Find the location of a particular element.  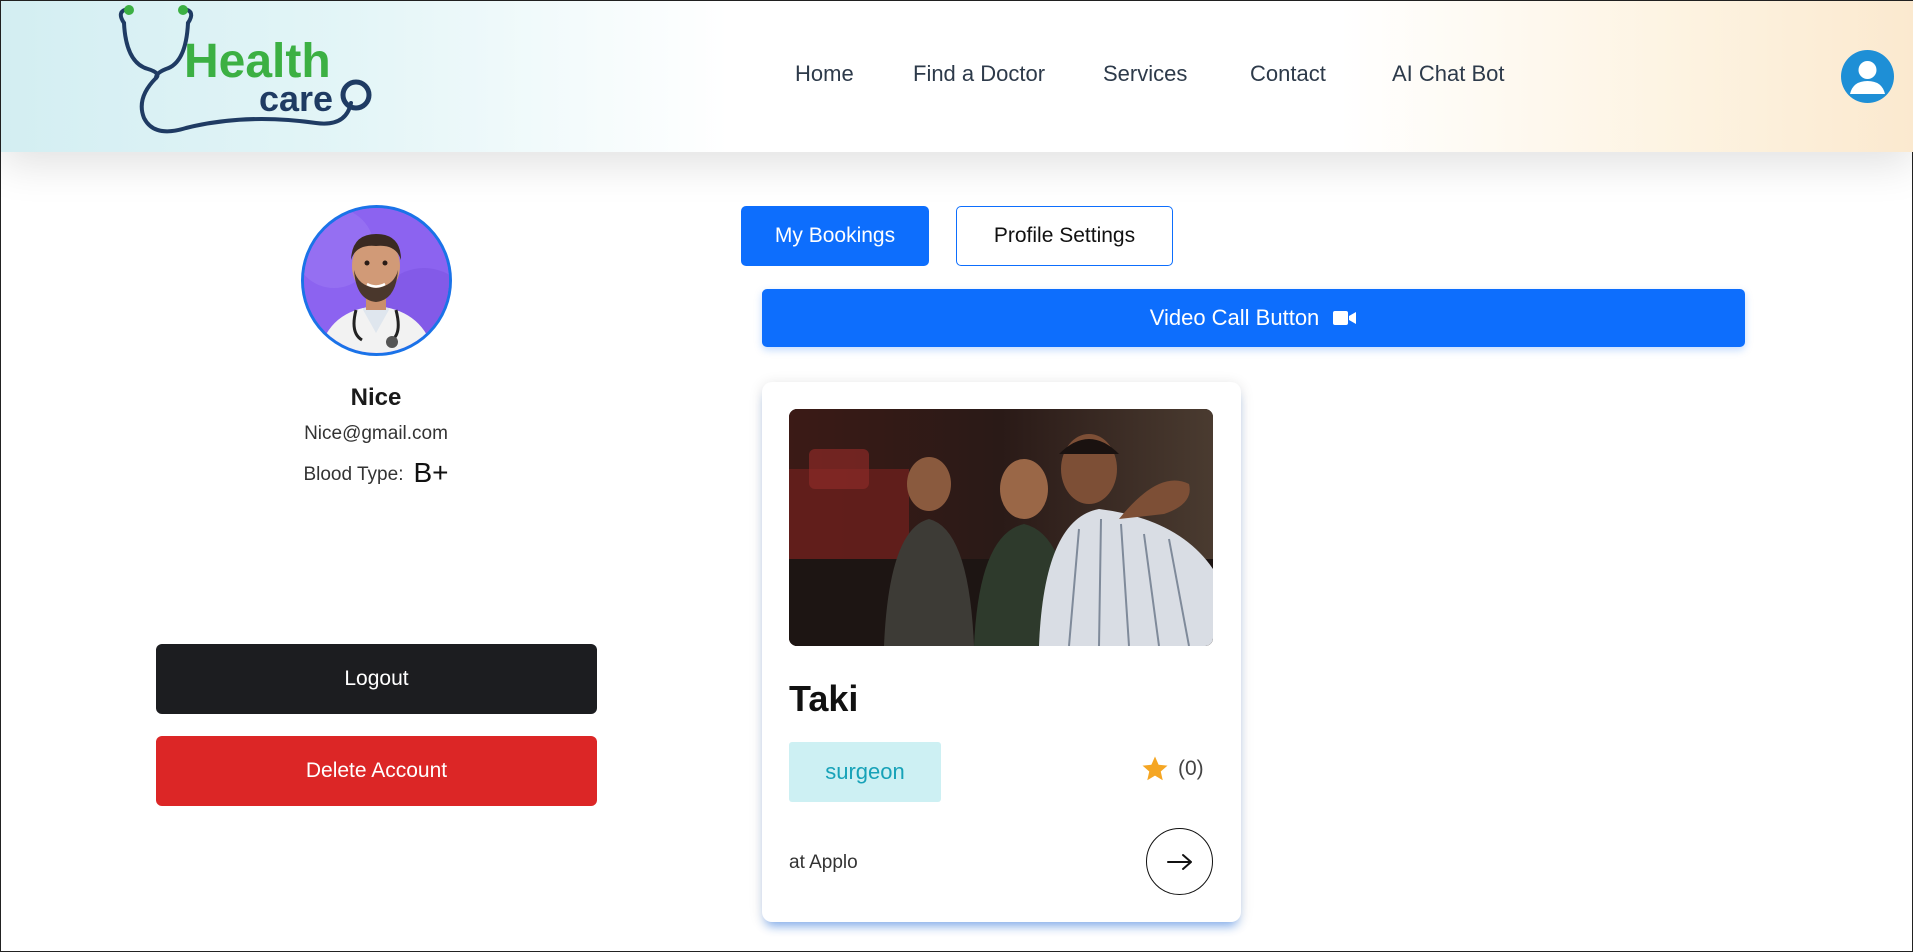

video-call-label: Video Call Button is located at coordinates (1234, 317).